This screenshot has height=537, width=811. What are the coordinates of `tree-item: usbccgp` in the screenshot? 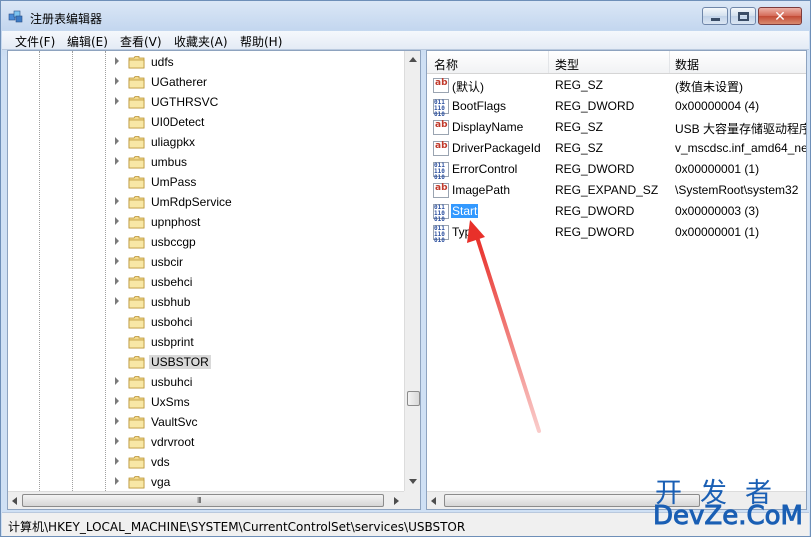 It's located at (206, 242).